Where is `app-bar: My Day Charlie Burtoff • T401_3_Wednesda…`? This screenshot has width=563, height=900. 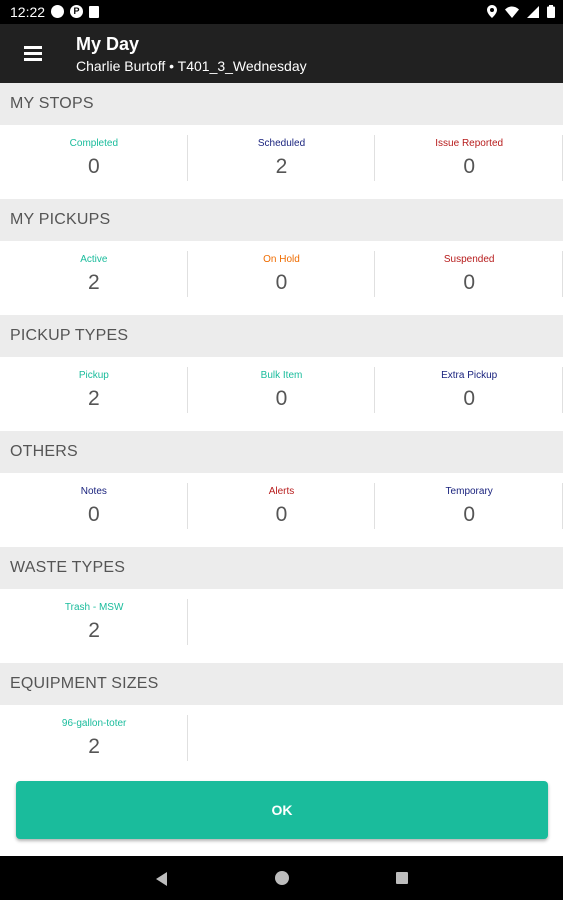
app-bar: My Day Charlie Burtoff • T401_3_Wednesda… is located at coordinates (281, 53).